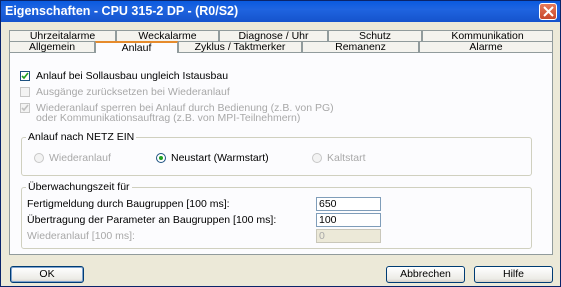  I want to click on ausgaenge-zuruecksetzen-label: Ausgänge zurücksetzen bei Wiederanlauf, so click(133, 92).